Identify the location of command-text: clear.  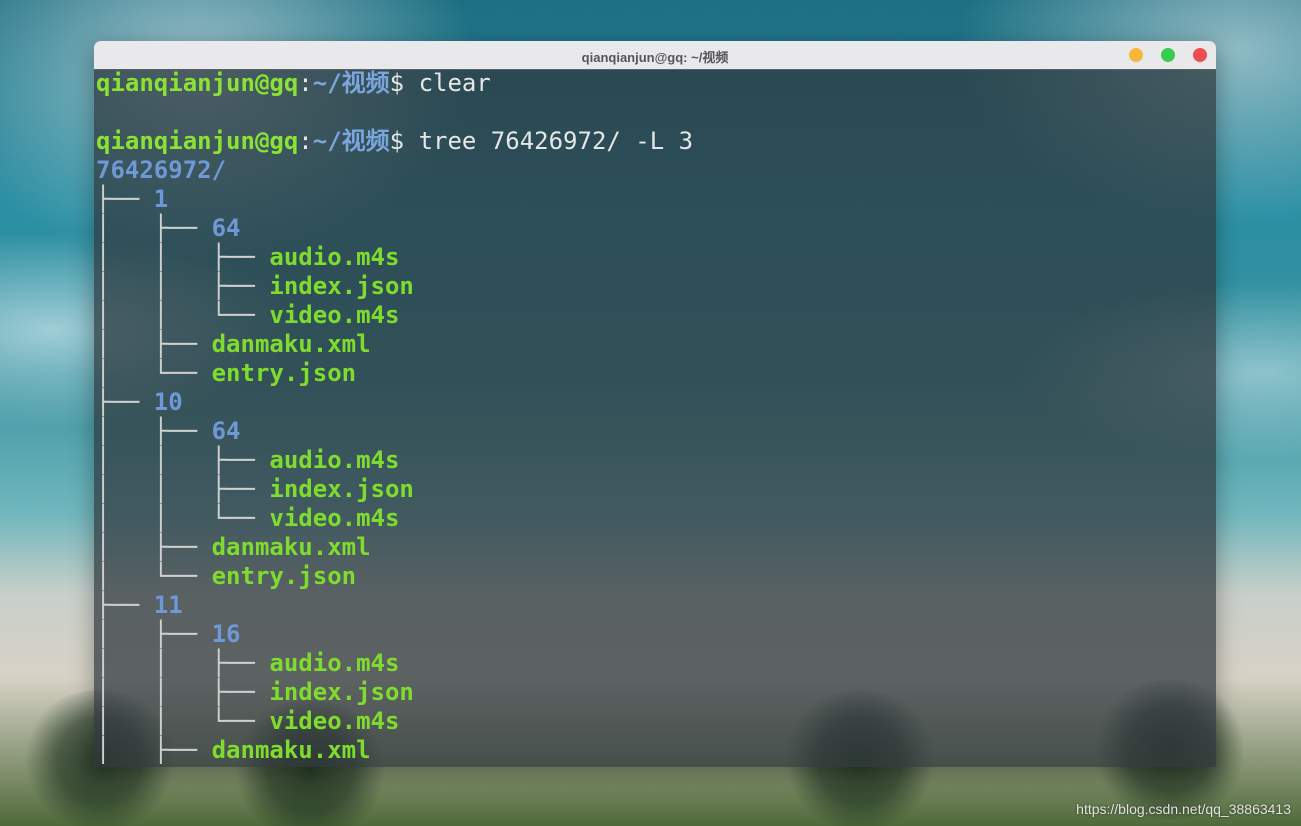
(454, 83).